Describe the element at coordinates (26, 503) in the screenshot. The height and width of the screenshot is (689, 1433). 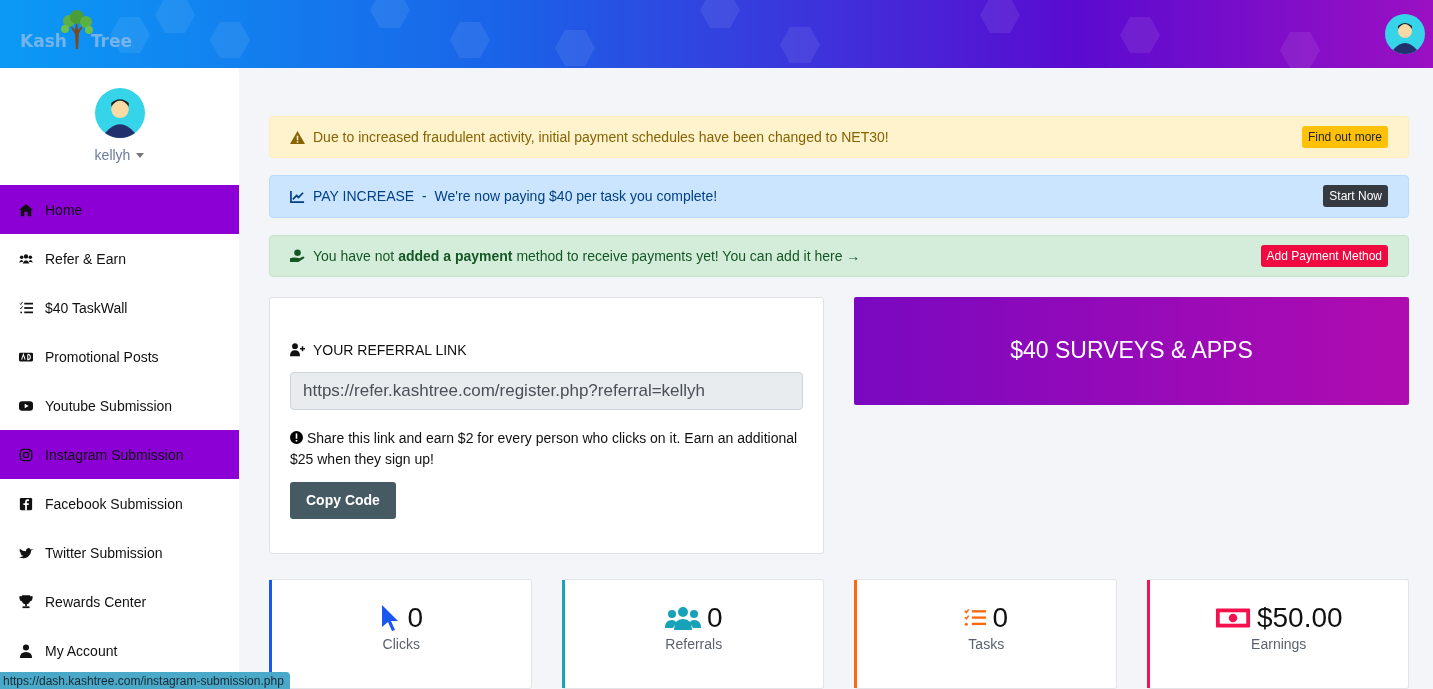
I see `facebook-icon` at that location.